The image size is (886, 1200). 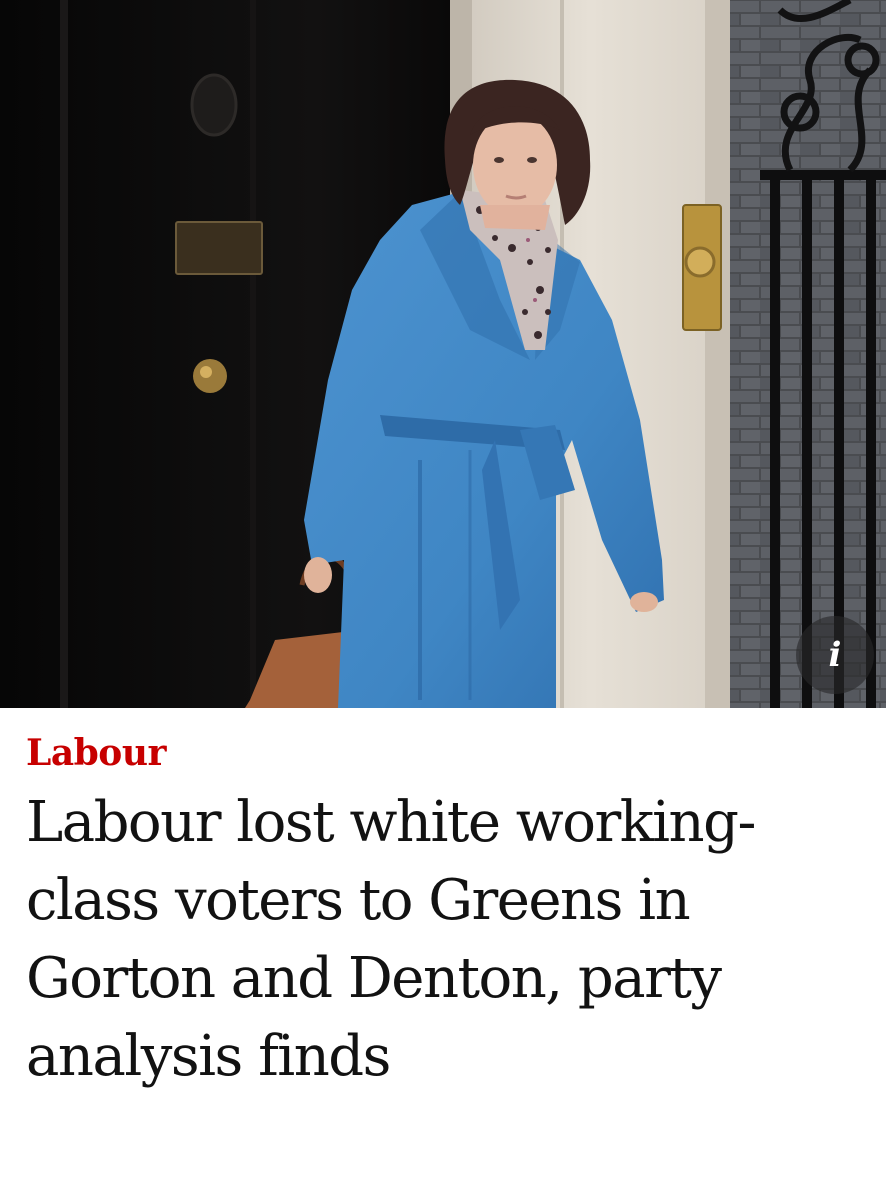 I want to click on section-kicker-link: Labour, so click(x=446, y=753).